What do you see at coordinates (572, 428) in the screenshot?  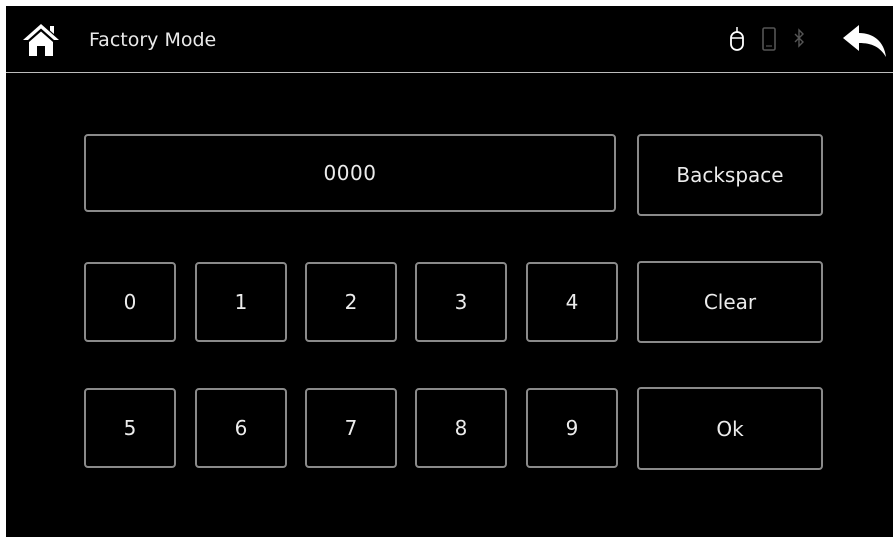 I see `digit-9-button: 9` at bounding box center [572, 428].